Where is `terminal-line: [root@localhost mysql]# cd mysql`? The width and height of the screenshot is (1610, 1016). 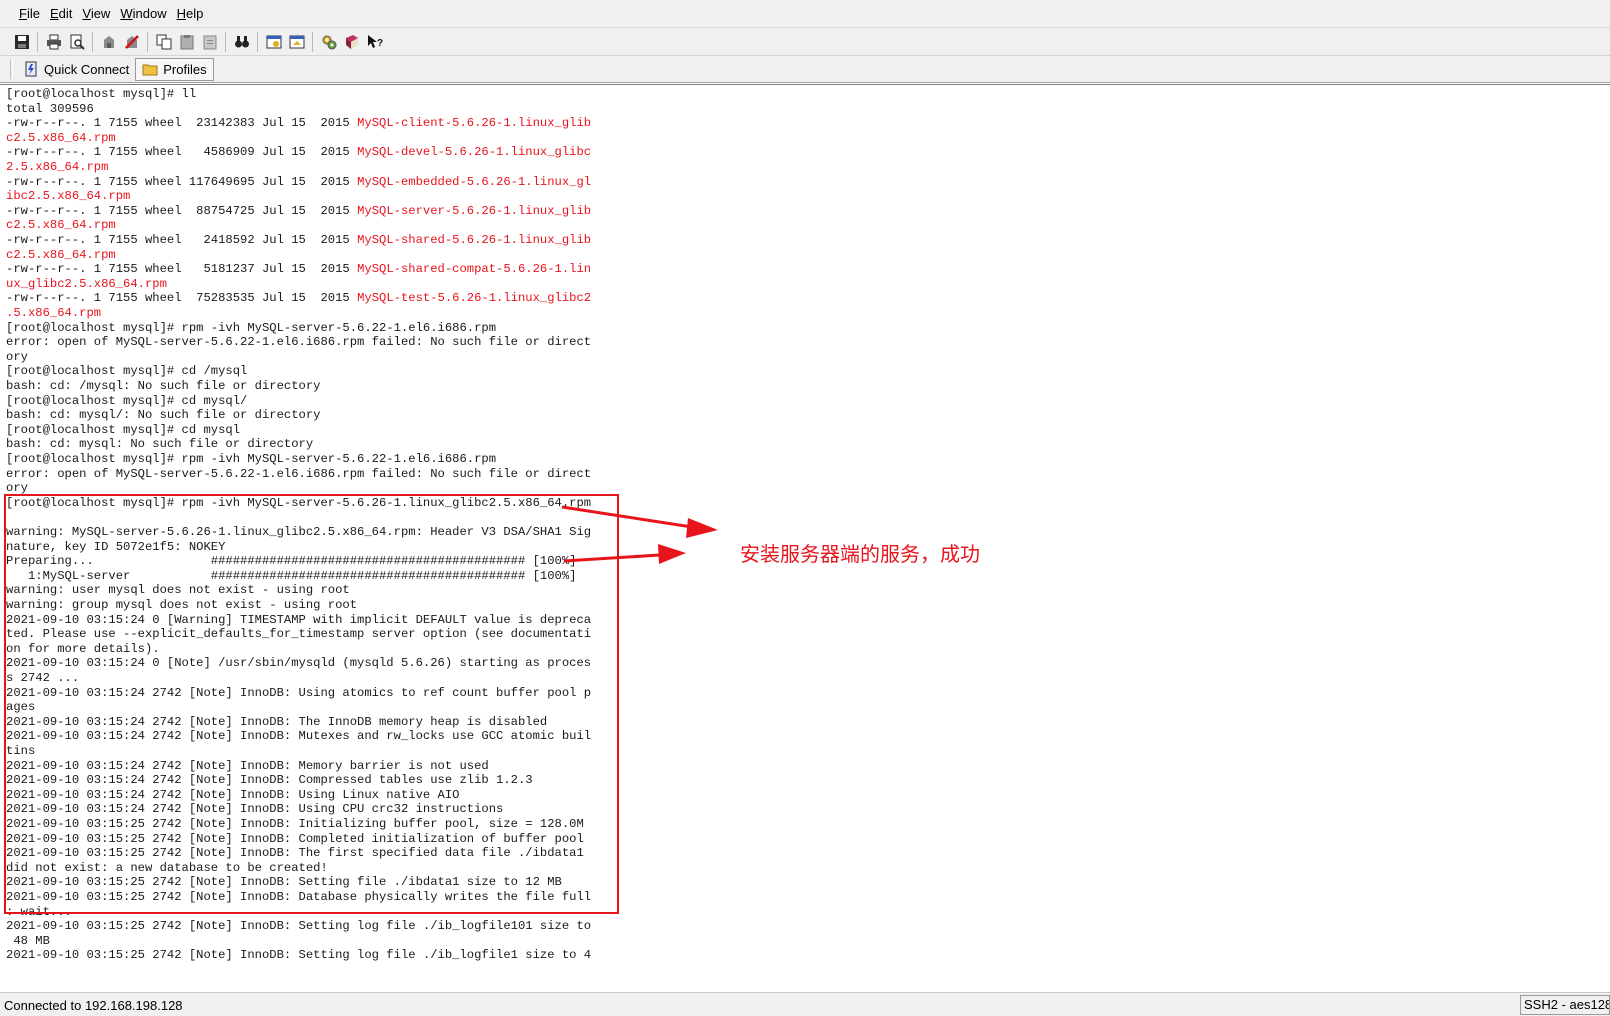 terminal-line: [root@localhost mysql]# cd mysql is located at coordinates (123, 430).